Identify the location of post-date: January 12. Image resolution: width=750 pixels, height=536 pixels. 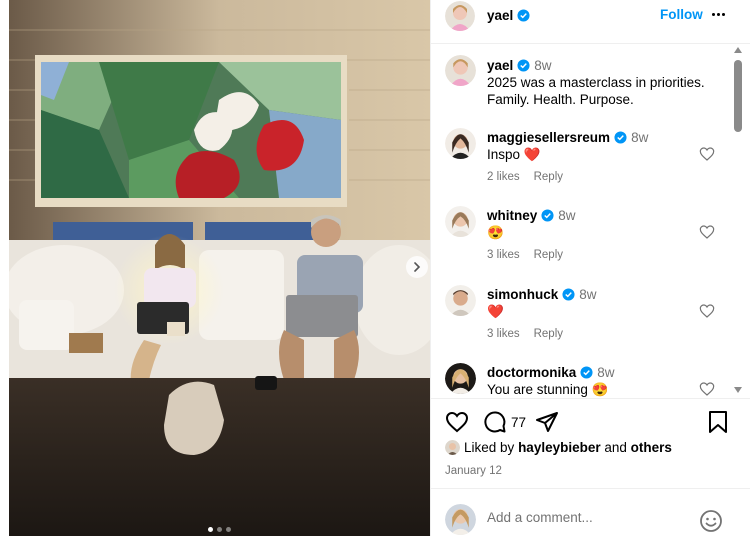
(473, 471).